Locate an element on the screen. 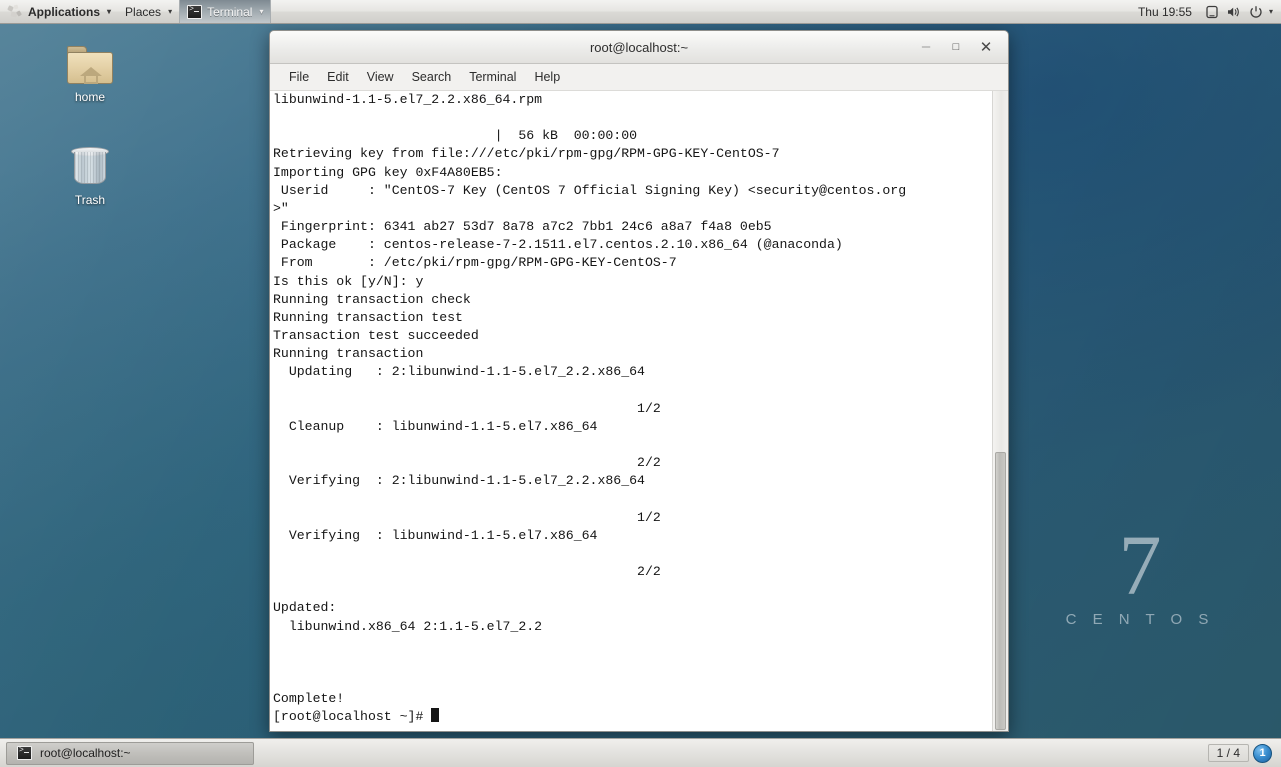 The image size is (1281, 767). home-folder-icon is located at coordinates (90, 65).